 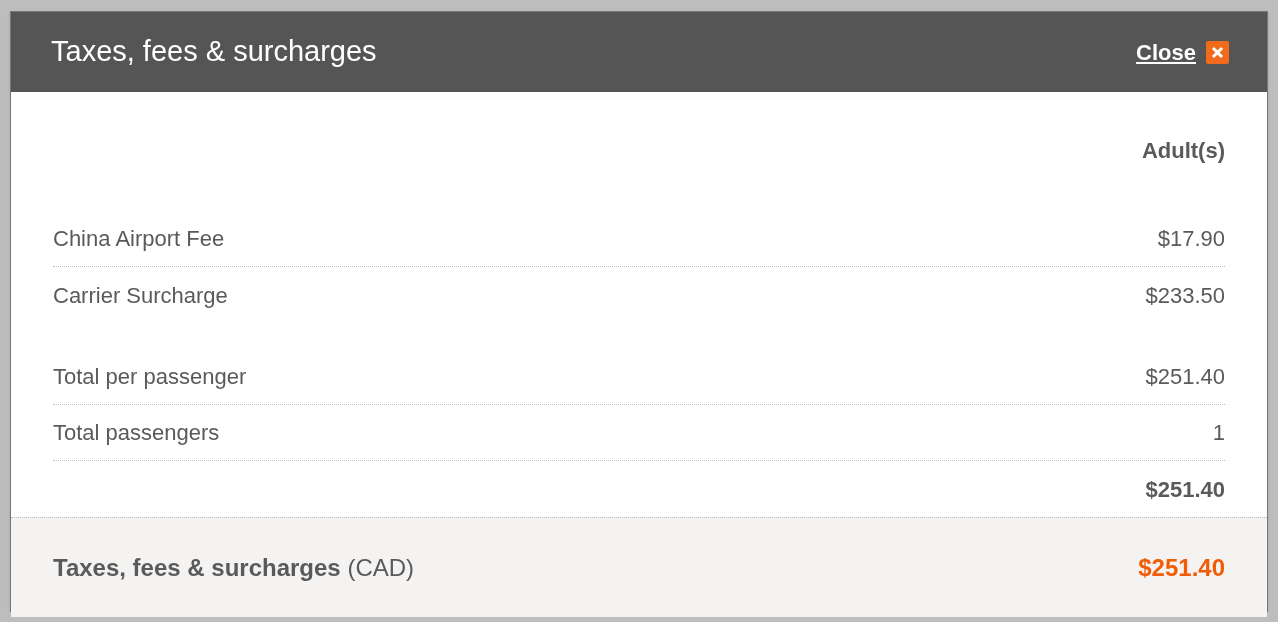 What do you see at coordinates (1218, 433) in the screenshot?
I see `total-value: 1` at bounding box center [1218, 433].